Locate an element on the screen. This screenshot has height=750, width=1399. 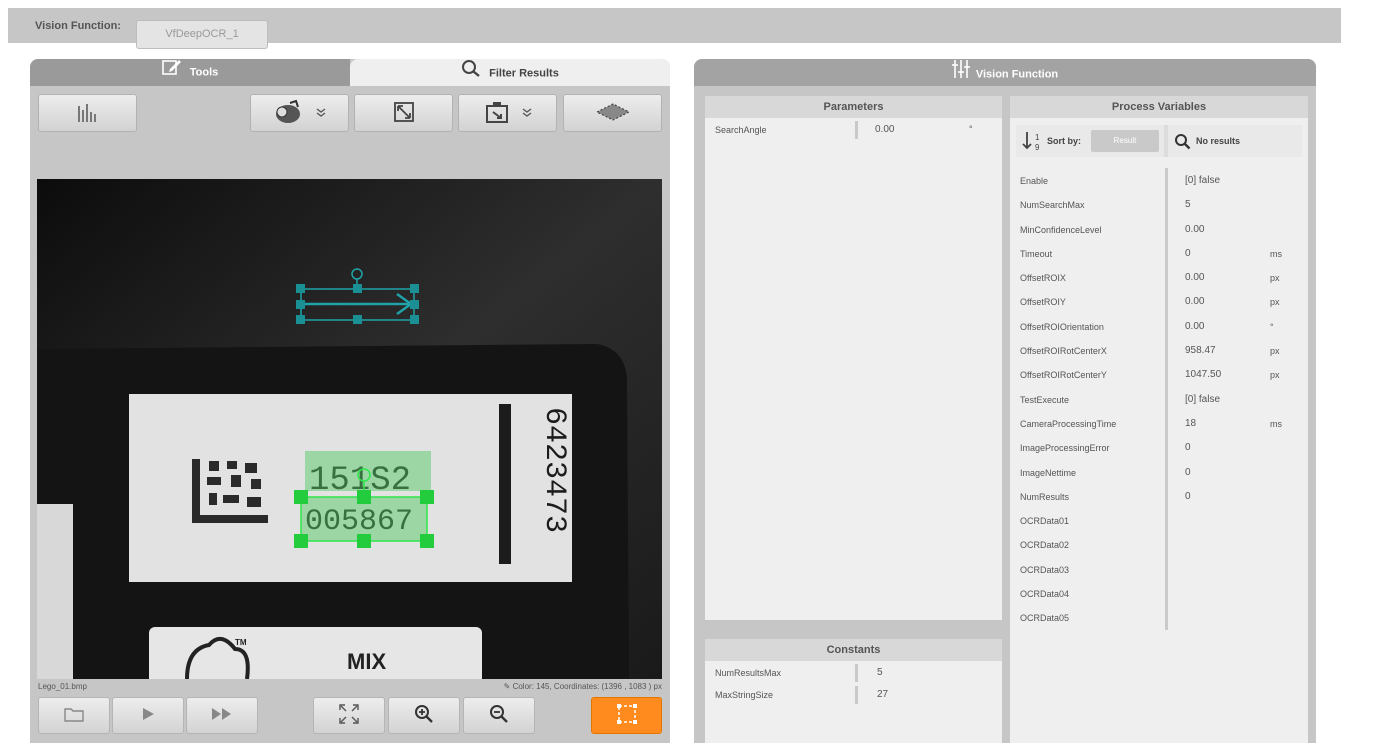
param-value: 0.00 is located at coordinates (884, 129).